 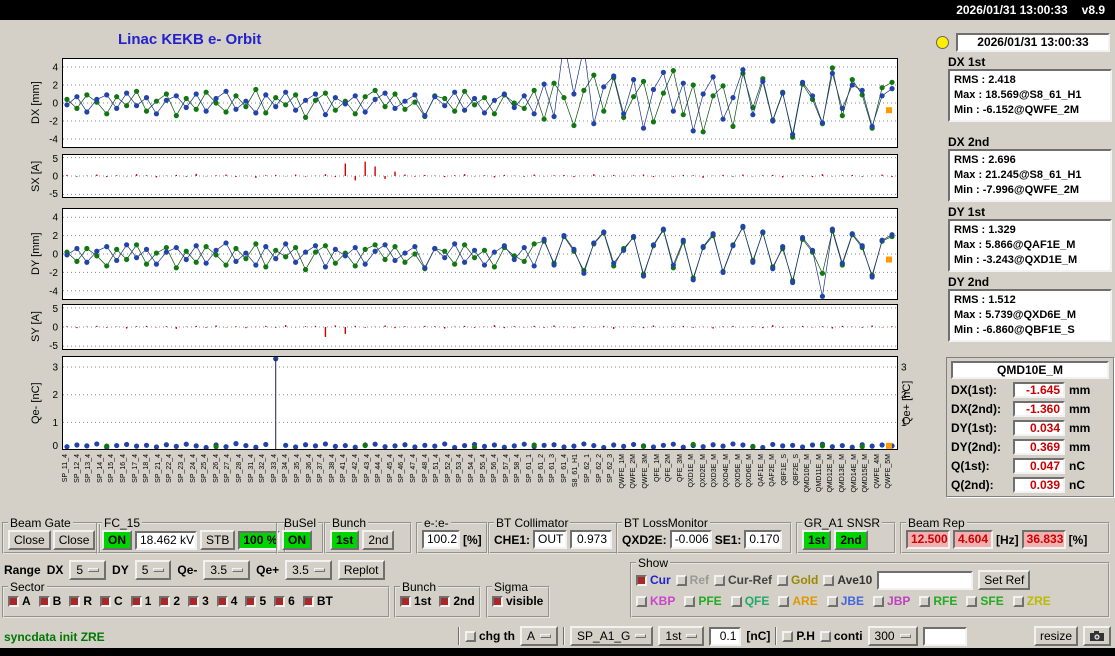 I want to click on sigma-visible-checkbox: visible, so click(x=517, y=601).